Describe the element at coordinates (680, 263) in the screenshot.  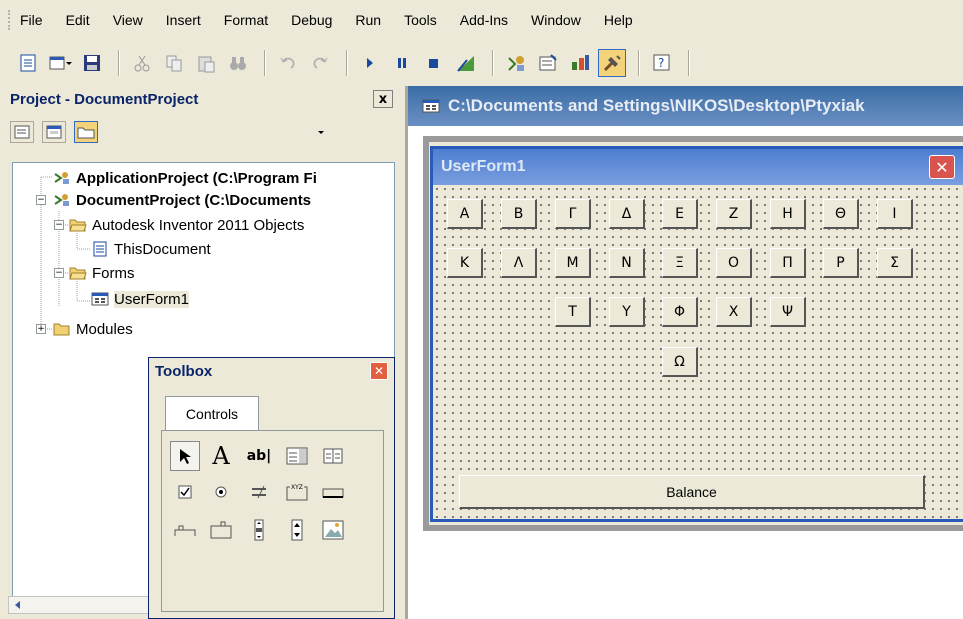
I see `letter-button-xi: Ξ` at that location.